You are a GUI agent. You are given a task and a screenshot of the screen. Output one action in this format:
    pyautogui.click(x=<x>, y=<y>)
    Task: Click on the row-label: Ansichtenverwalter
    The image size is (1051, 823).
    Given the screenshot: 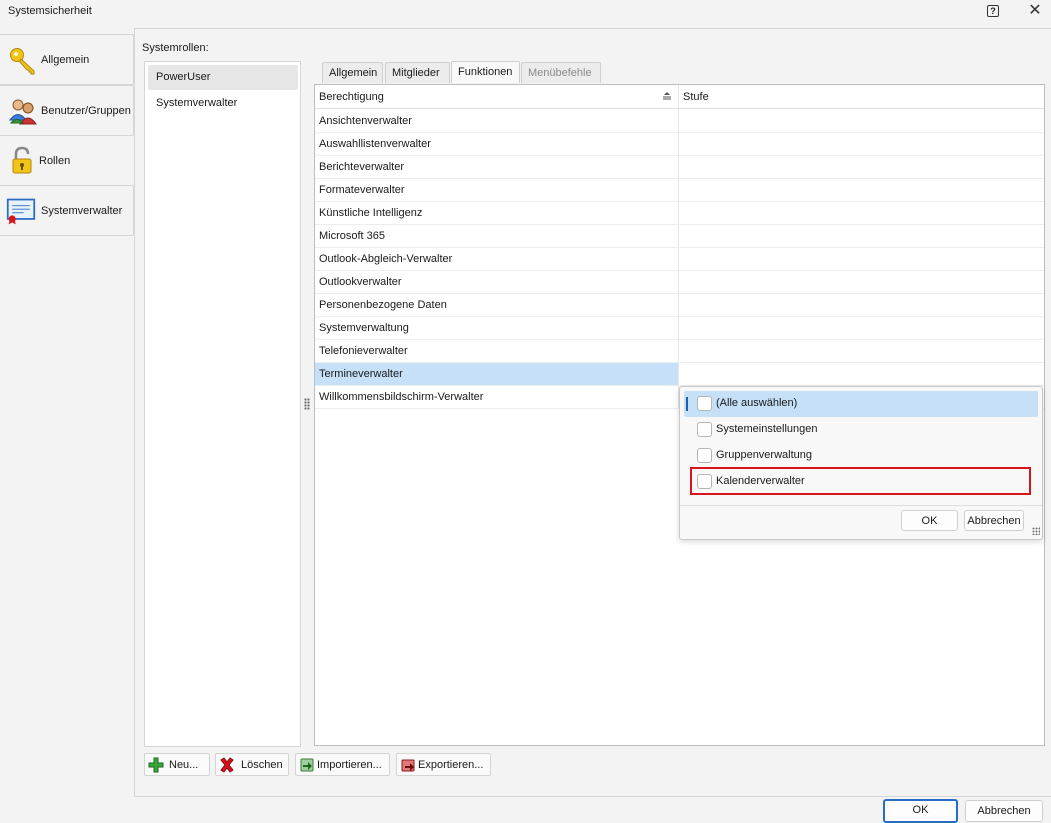 What is the action you would take?
    pyautogui.click(x=365, y=121)
    